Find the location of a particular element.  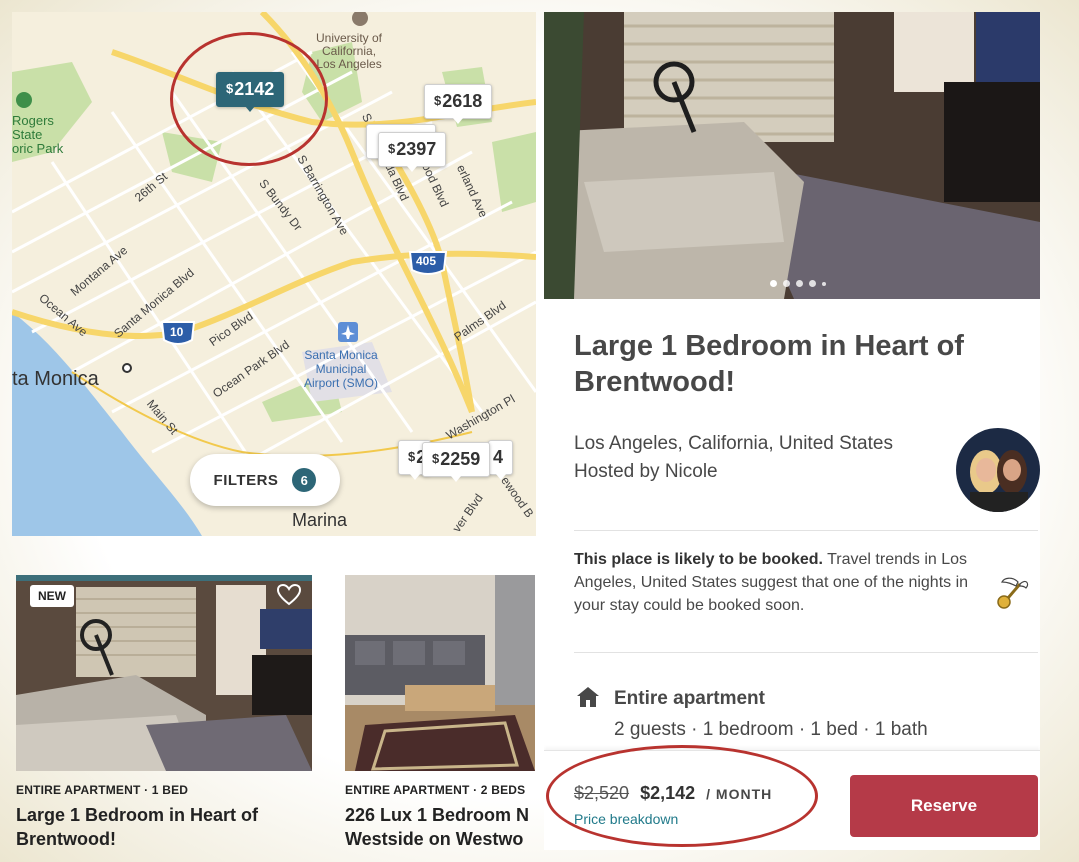

photo-pagination-dots is located at coordinates (798, 283).